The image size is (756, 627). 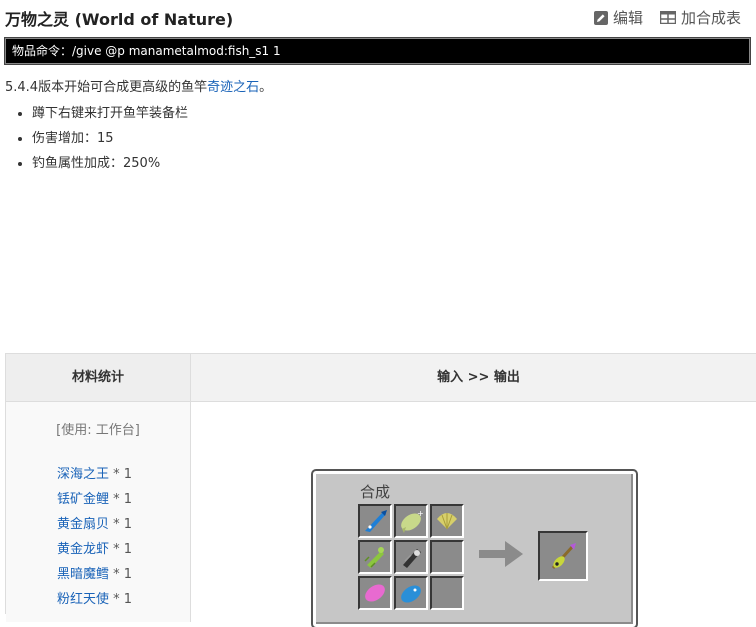 I want to click on material-link: 黑暗魔鳕, so click(x=83, y=574).